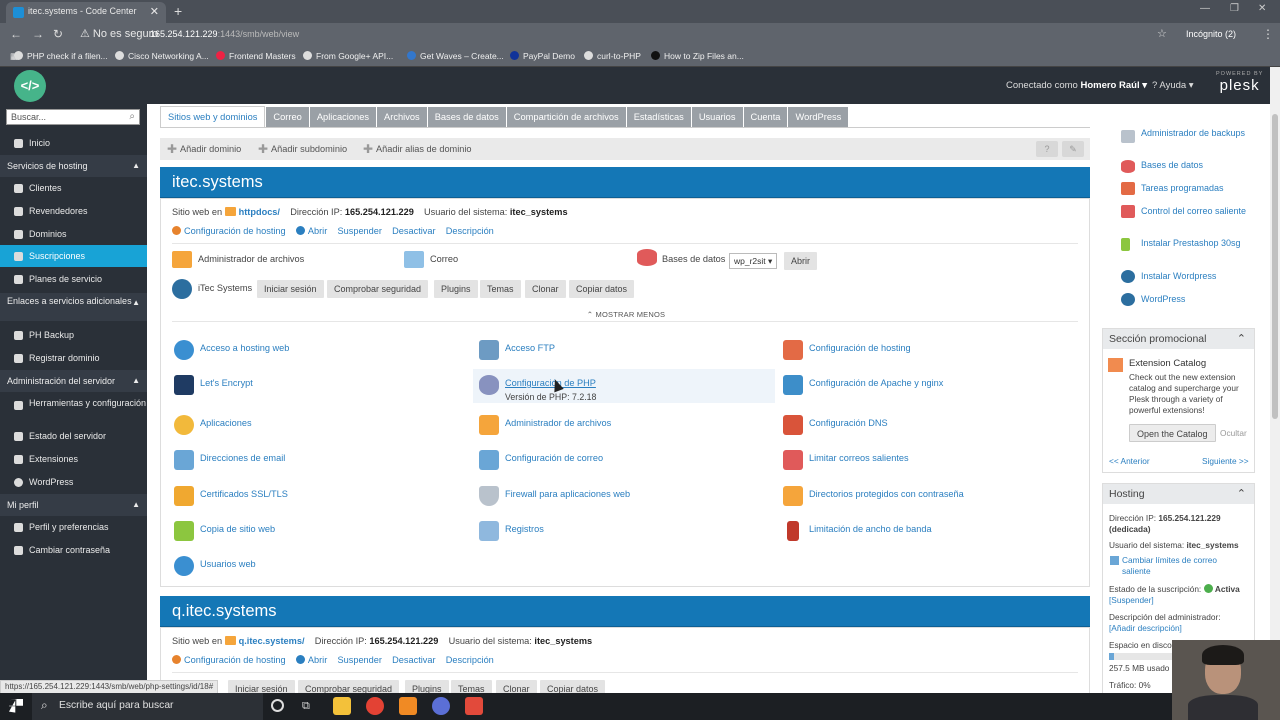 The height and width of the screenshot is (720, 1280). I want to click on sidebar-item-suscripciones: Suscripciones, so click(73, 256).